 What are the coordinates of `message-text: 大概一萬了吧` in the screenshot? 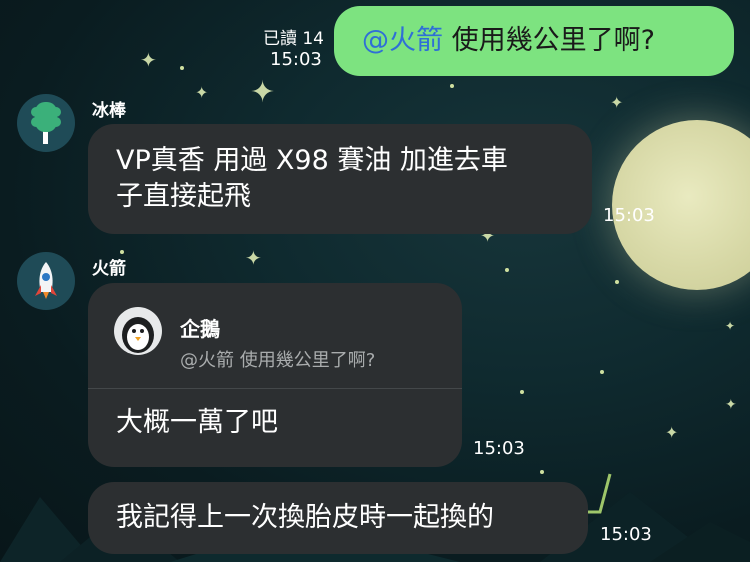 It's located at (197, 422).